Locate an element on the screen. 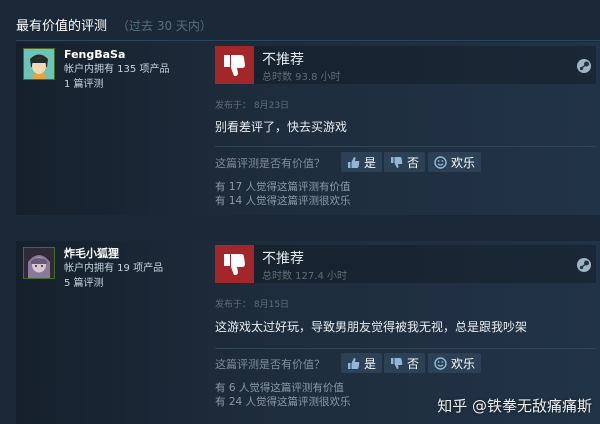 This screenshot has width=600, height=424. hours-played: 总时数 93.8 小时 is located at coordinates (301, 77).